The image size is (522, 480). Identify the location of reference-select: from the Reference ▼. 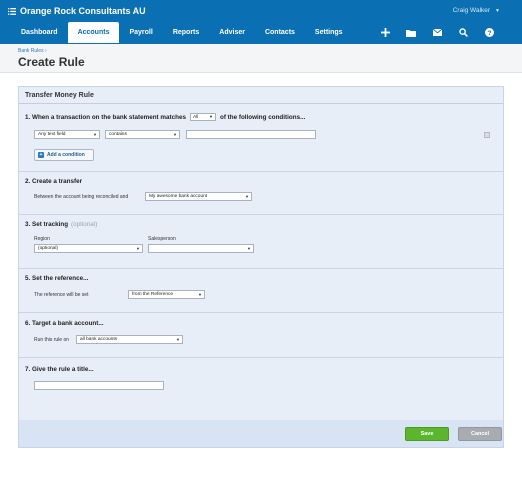
(166, 294).